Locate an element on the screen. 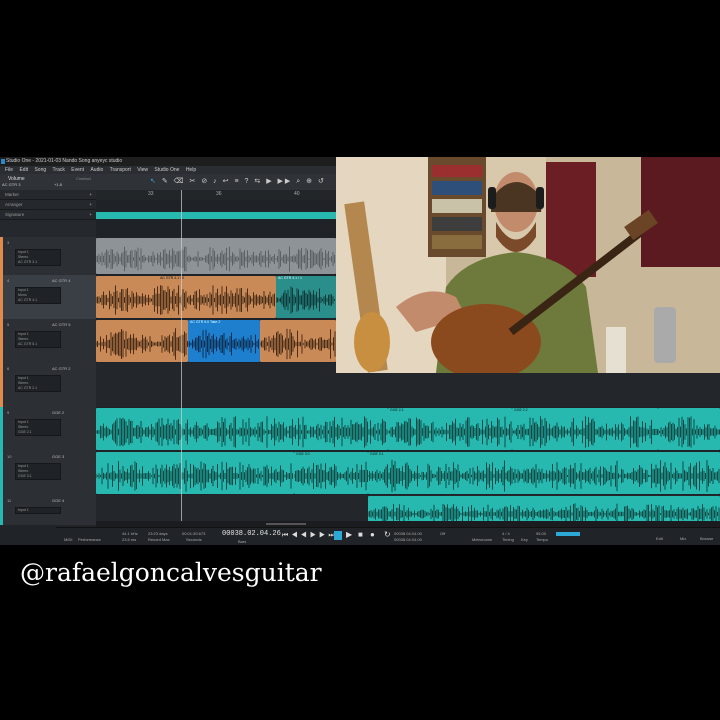 The height and width of the screenshot is (720, 720). clip-name: AC GTR 5.0 Take 2 is located at coordinates (205, 322).